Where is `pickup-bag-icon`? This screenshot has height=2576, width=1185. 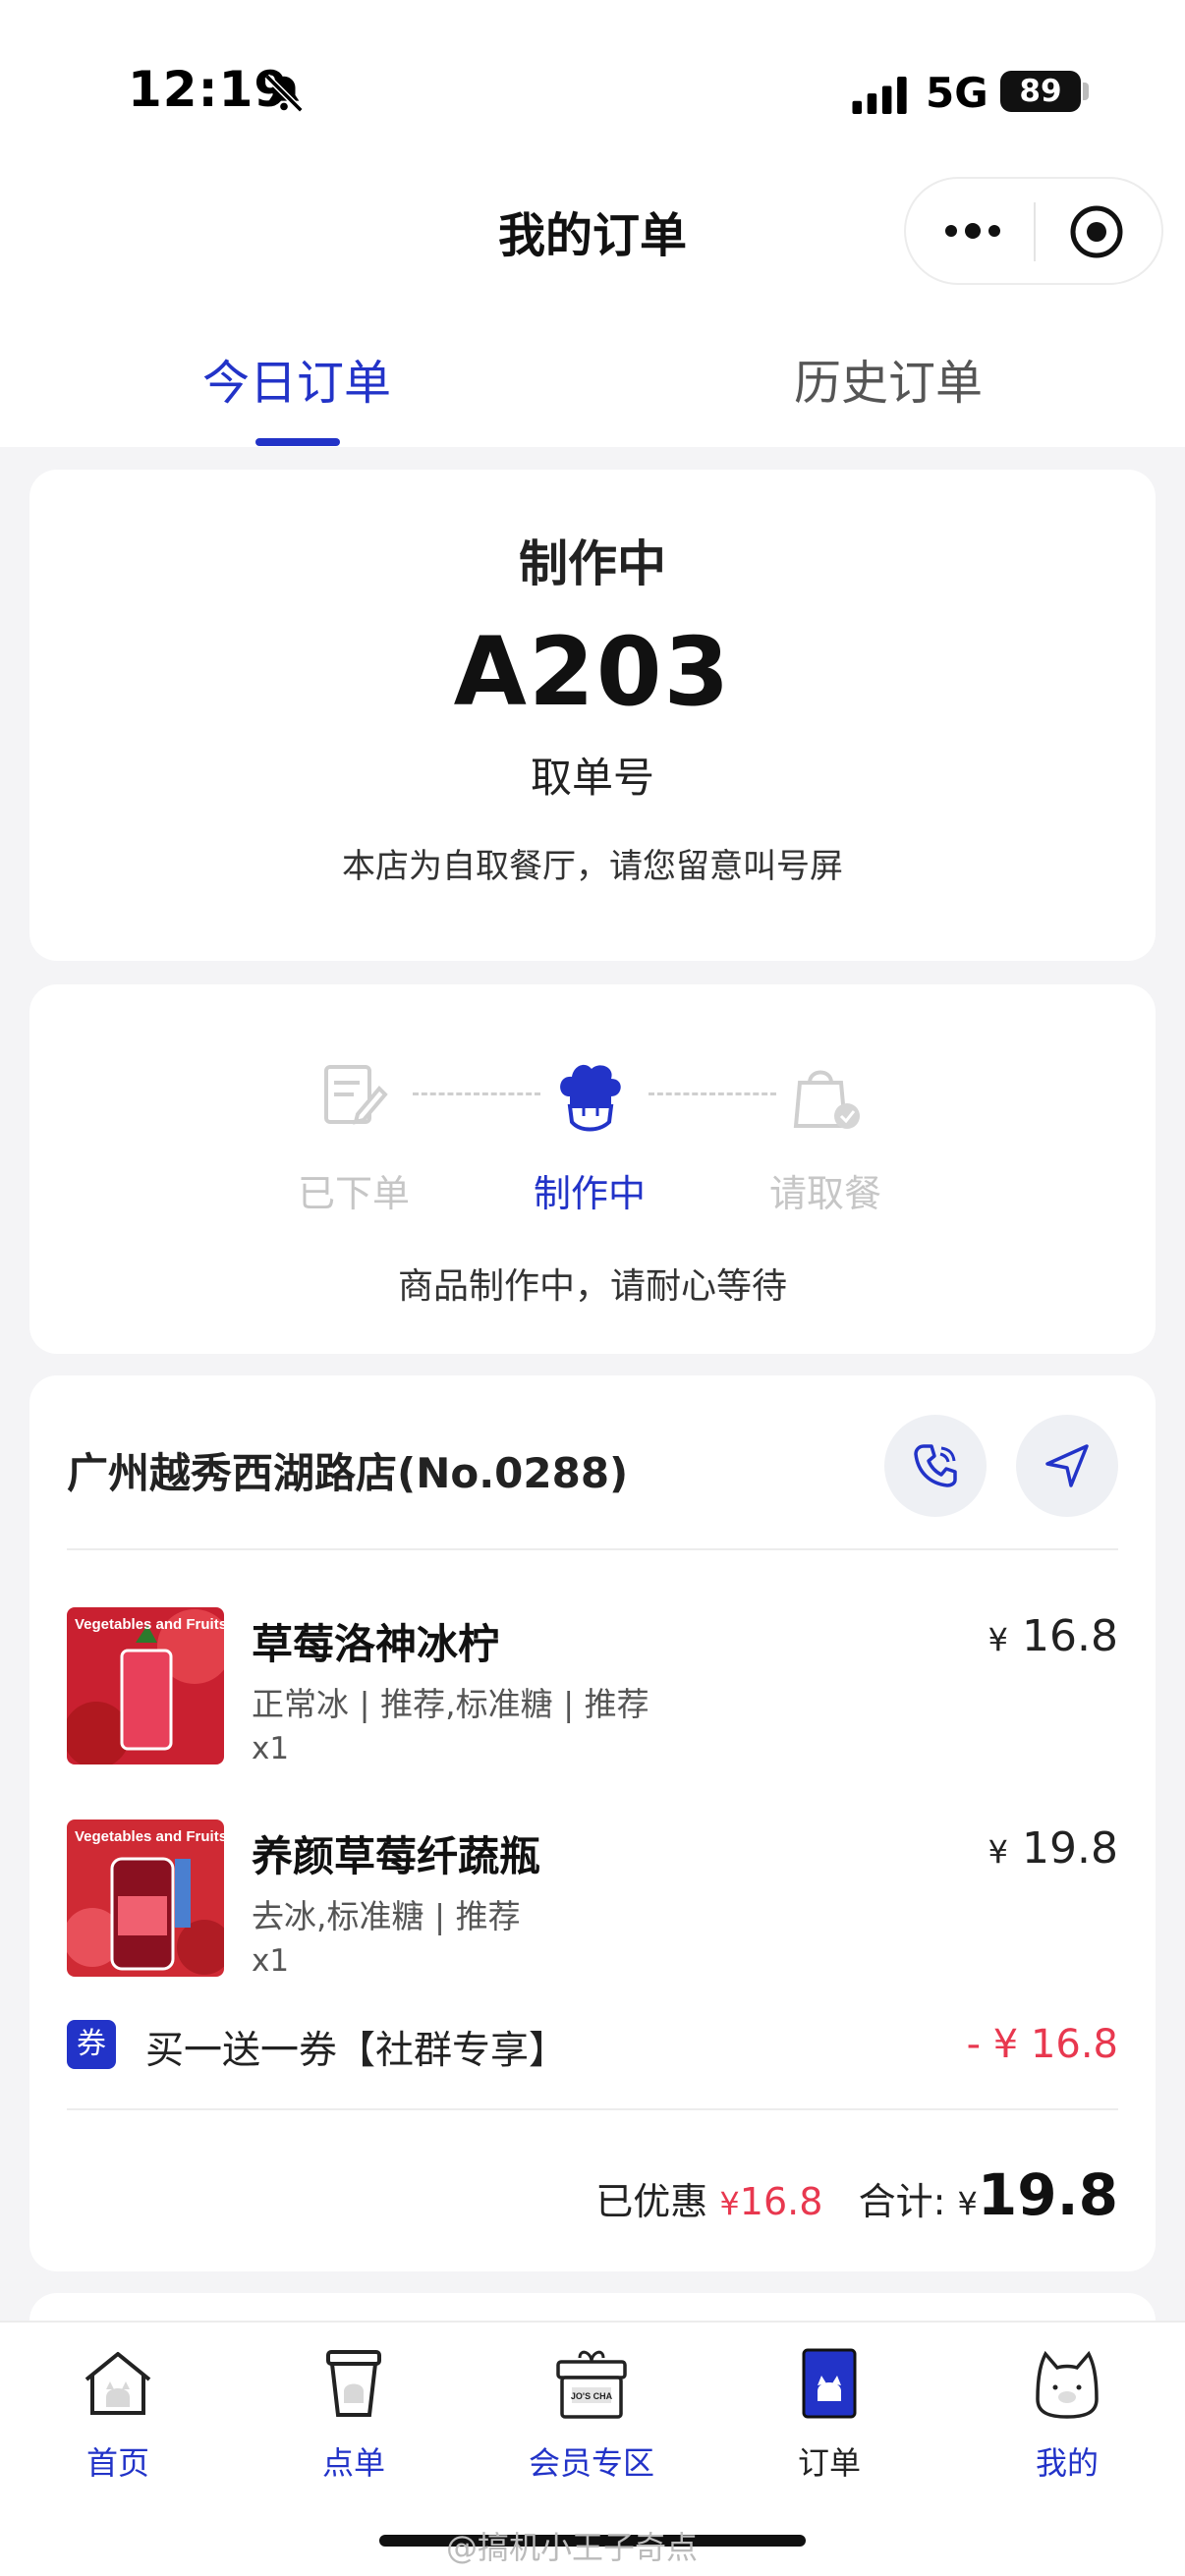
pickup-bag-icon is located at coordinates (827, 1099).